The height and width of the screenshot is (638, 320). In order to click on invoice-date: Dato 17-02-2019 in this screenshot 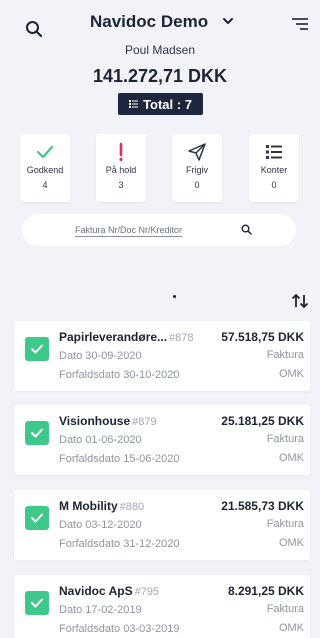, I will do `click(100, 610)`.